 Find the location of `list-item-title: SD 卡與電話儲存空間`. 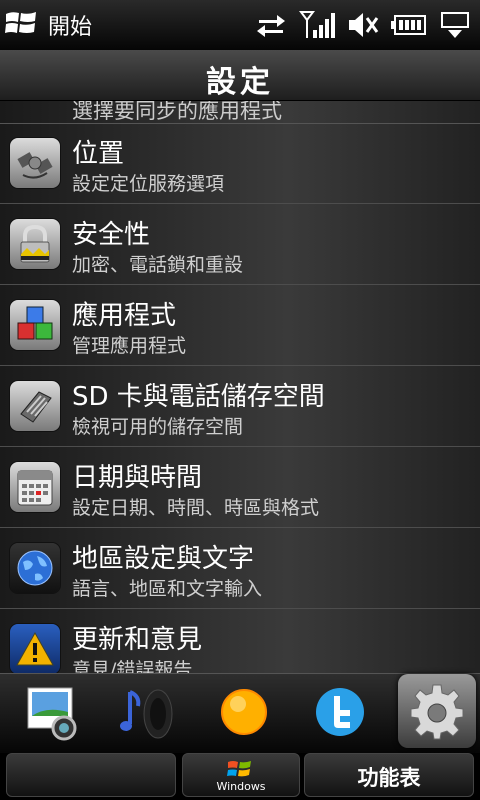

list-item-title: SD 卡與電話儲存空間 is located at coordinates (198, 397).